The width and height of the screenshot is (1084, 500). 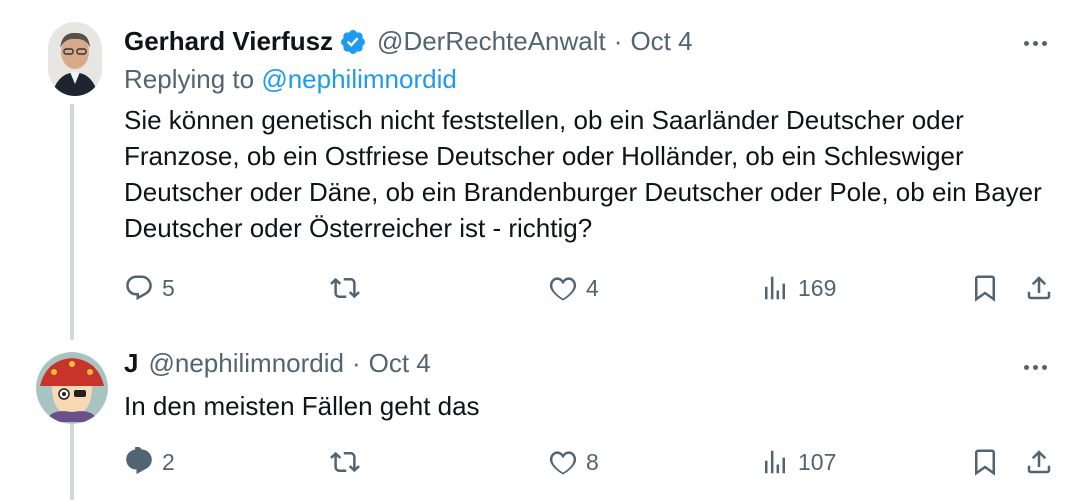 I want to click on like-count: 4, so click(x=592, y=287).